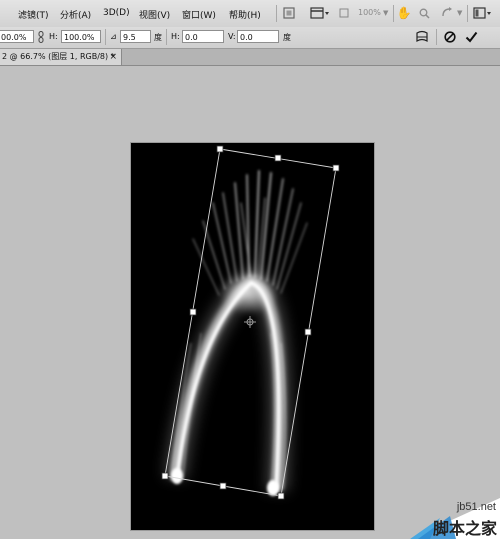 This screenshot has height=539, width=500. I want to click on watermark: jb51.net 脚本之家, so click(455, 518).